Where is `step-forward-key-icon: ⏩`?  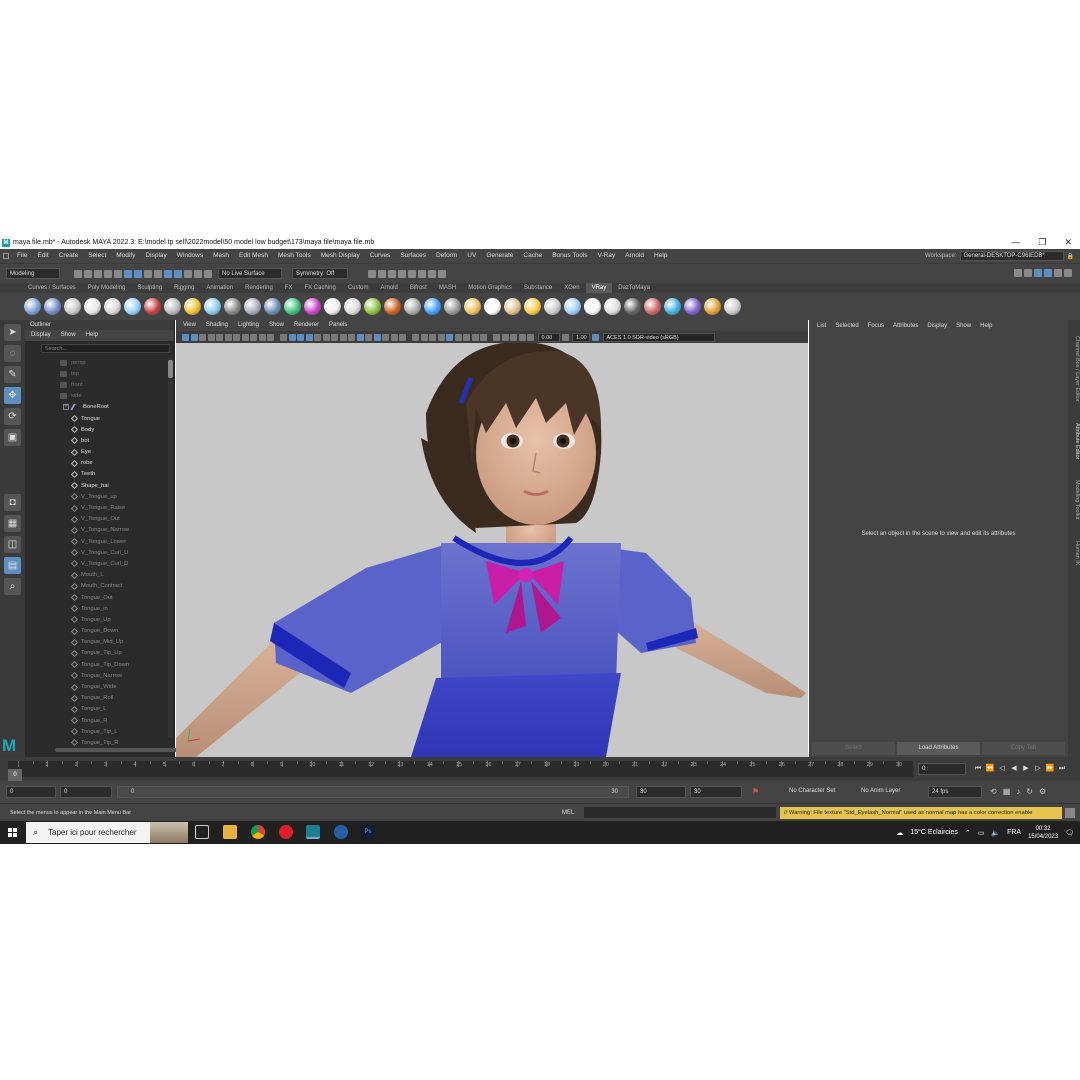 step-forward-key-icon: ⏩ is located at coordinates (1050, 769).